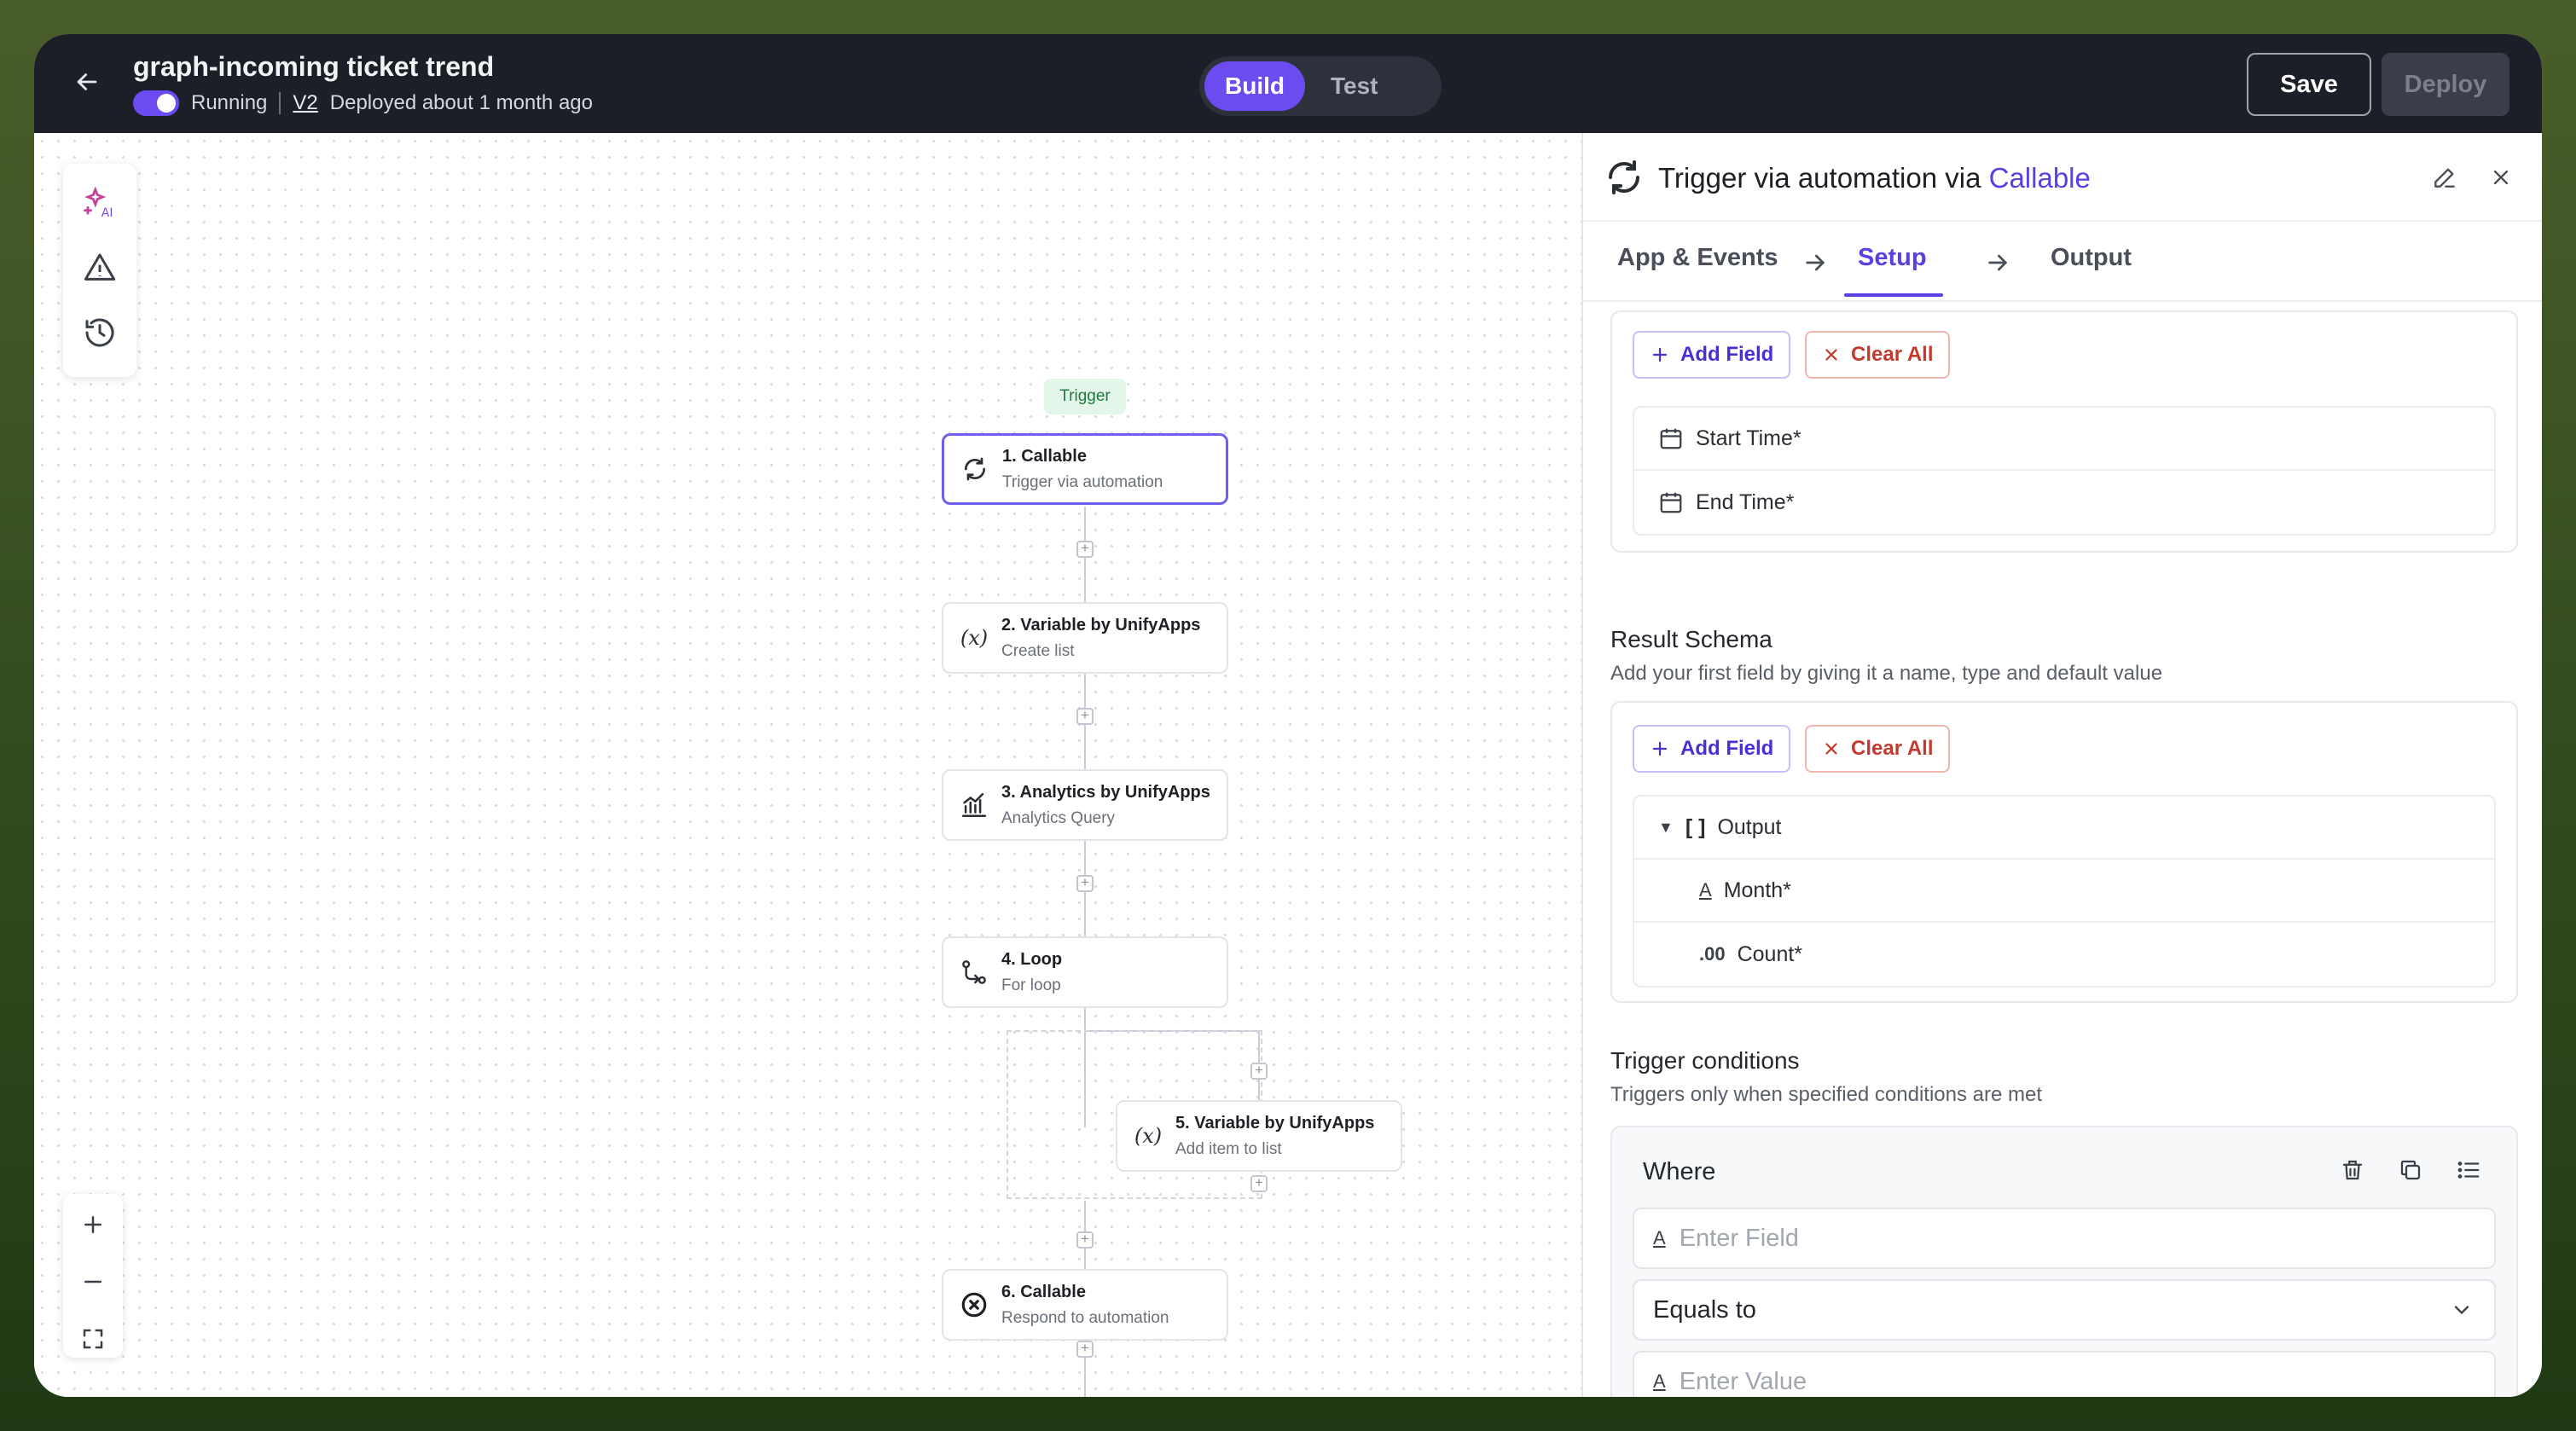 The width and height of the screenshot is (2576, 1431). I want to click on schema-field-count: .00 Count*, so click(2064, 954).